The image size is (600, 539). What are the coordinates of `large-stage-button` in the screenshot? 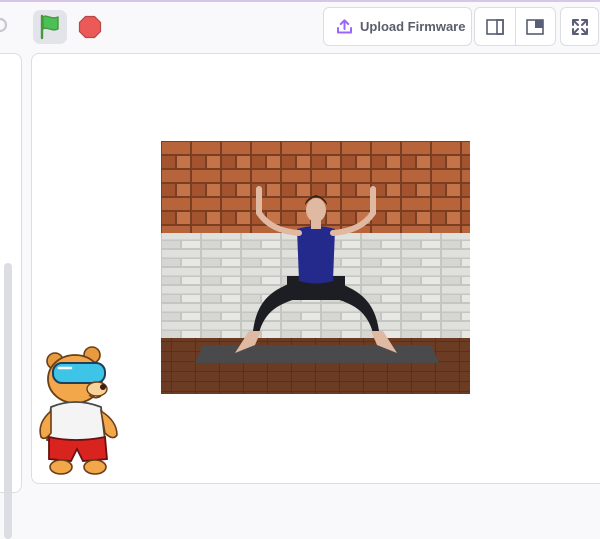 It's located at (535, 26).